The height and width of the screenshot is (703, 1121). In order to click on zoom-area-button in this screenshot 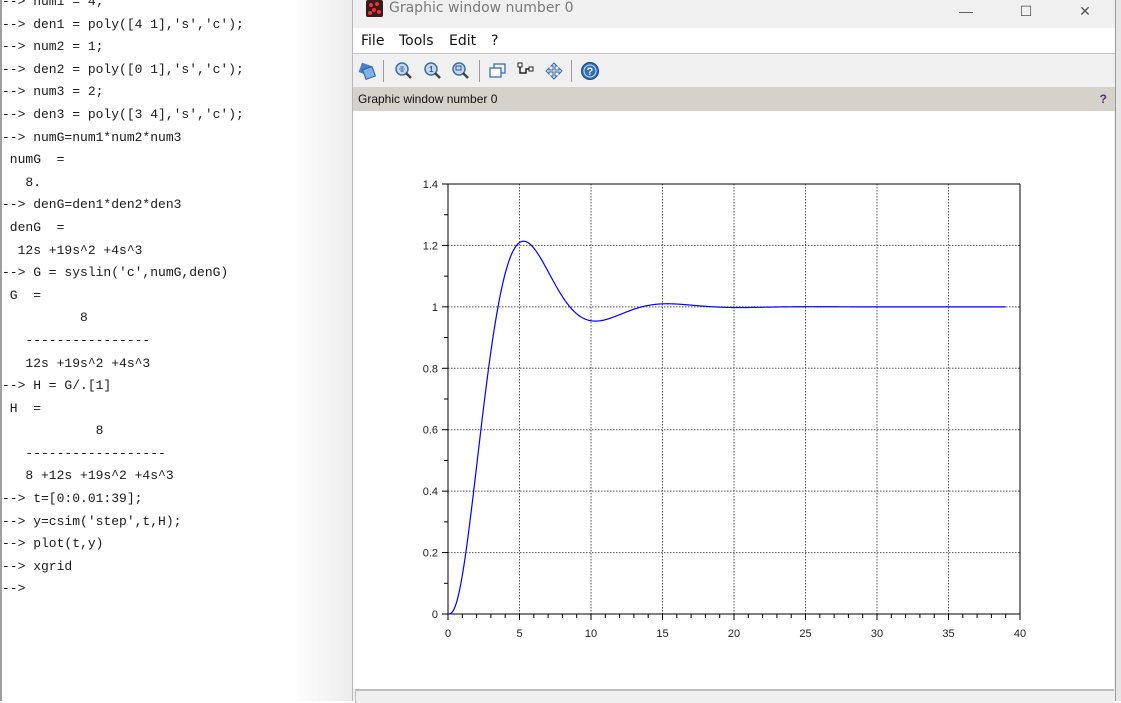, I will do `click(461, 71)`.